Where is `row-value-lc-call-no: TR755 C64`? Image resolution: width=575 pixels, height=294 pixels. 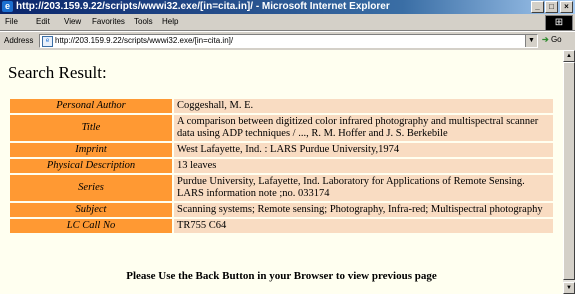
row-value-lc-call-no: TR755 C64 is located at coordinates (363, 226).